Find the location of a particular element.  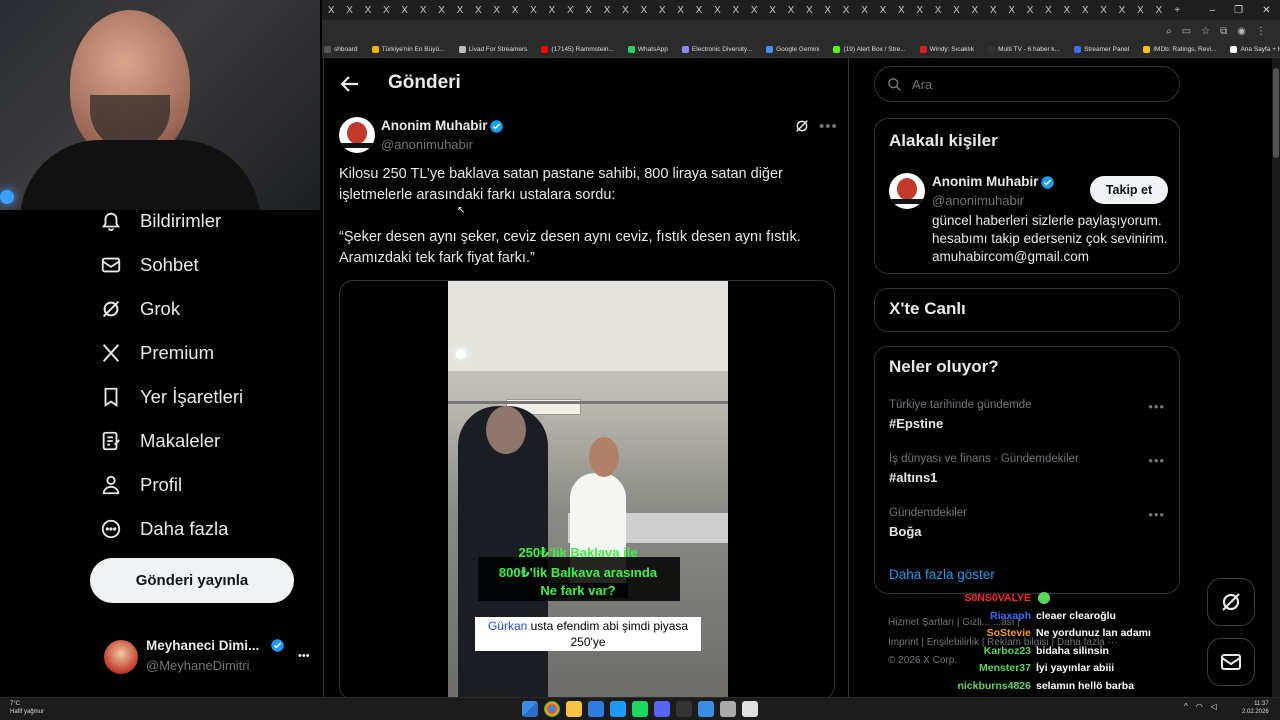

nav-item-premium: Premium is located at coordinates (157, 353).